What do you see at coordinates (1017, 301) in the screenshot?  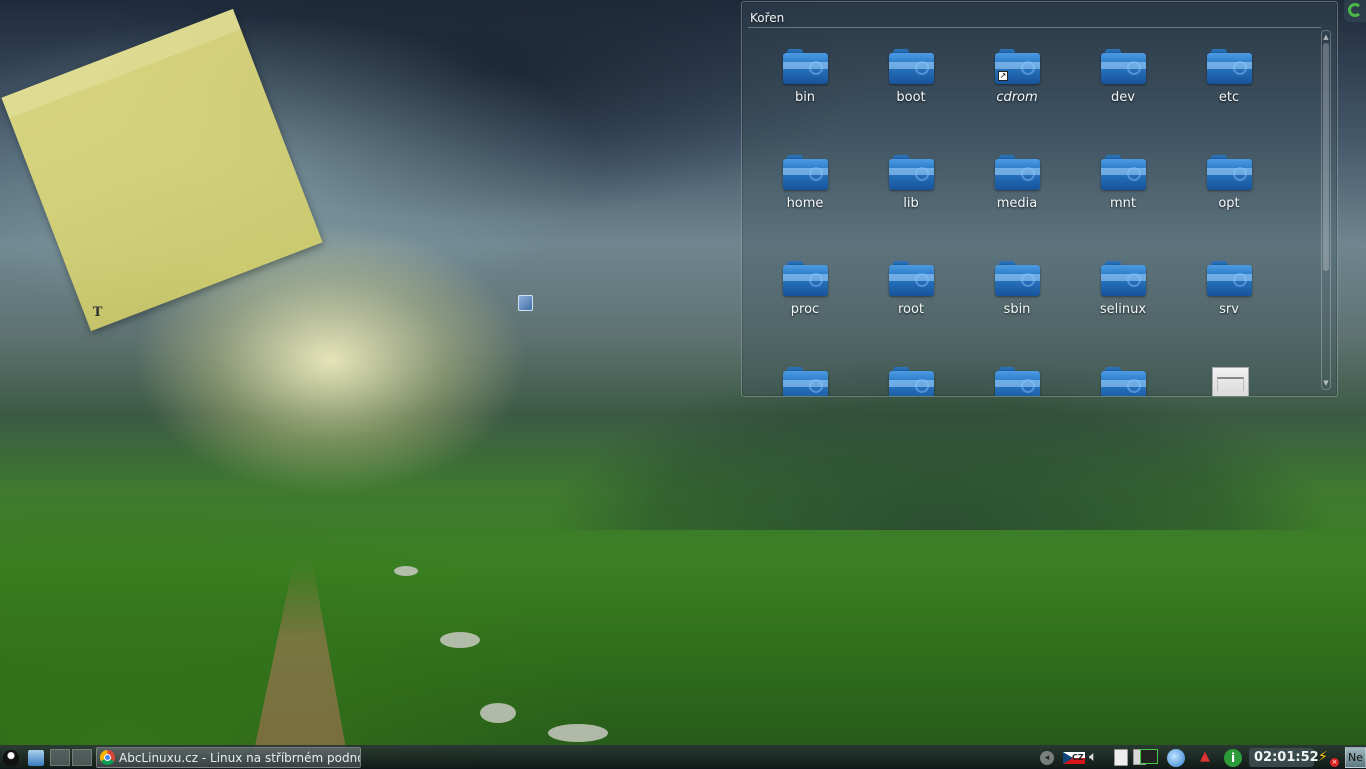 I see `folder-item: sbin` at bounding box center [1017, 301].